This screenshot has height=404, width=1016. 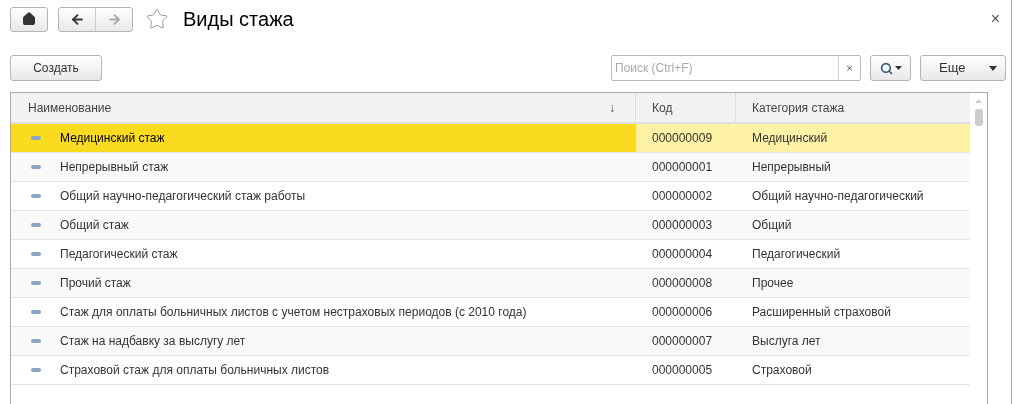 I want to click on table-row: Прочий стаж 000000008 Прочее, so click(x=490, y=283).